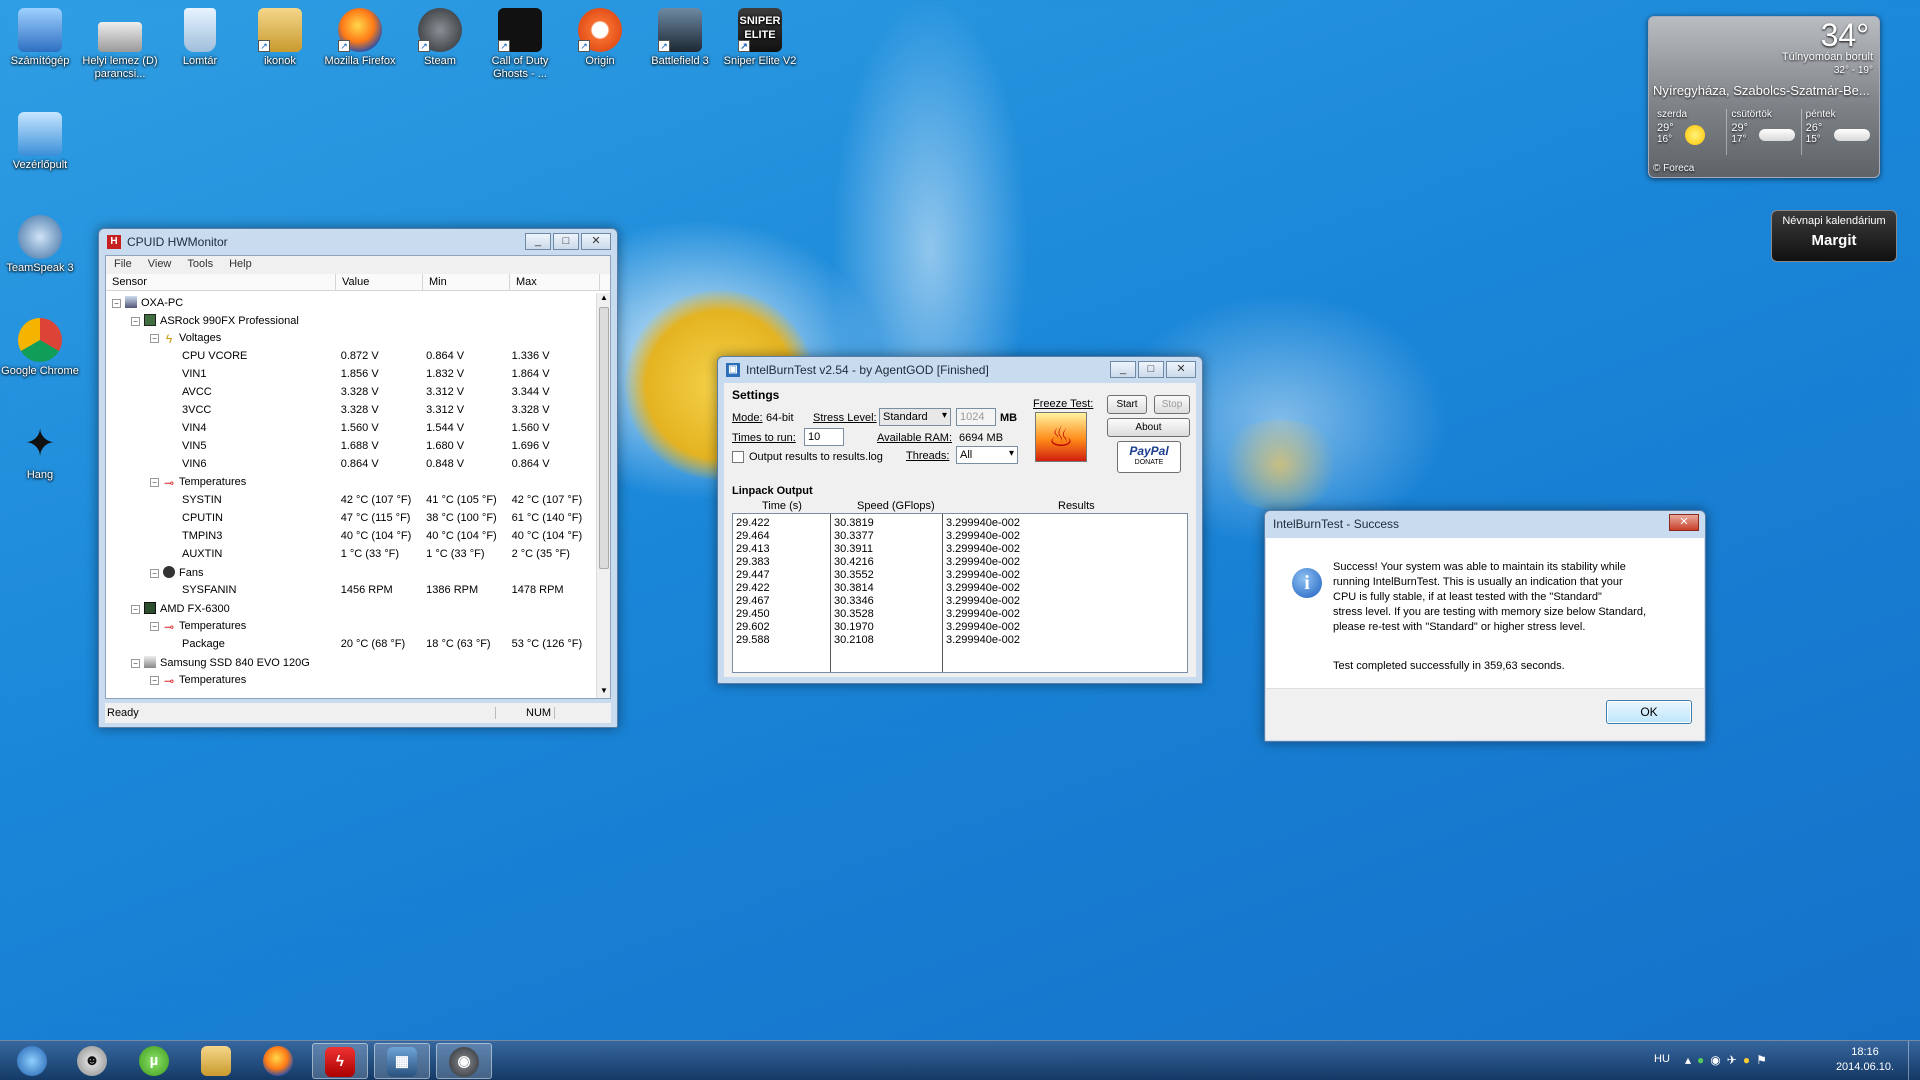  I want to click on sensor-row: SYSFANIN 1456 RPM 1386 RPM 1478 RPM, so click(351, 590).